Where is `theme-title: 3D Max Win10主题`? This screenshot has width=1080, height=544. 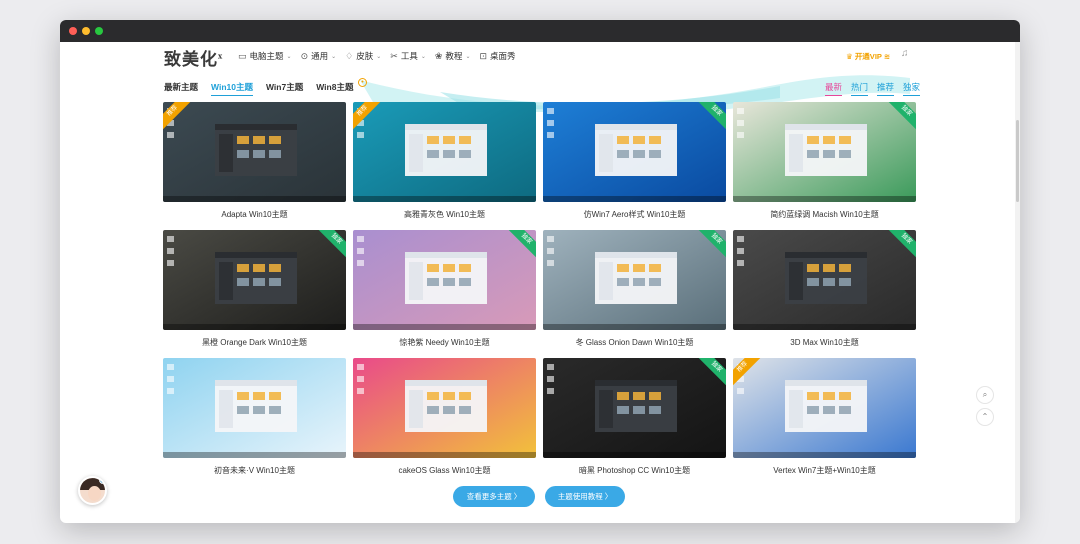 theme-title: 3D Max Win10主题 is located at coordinates (824, 342).